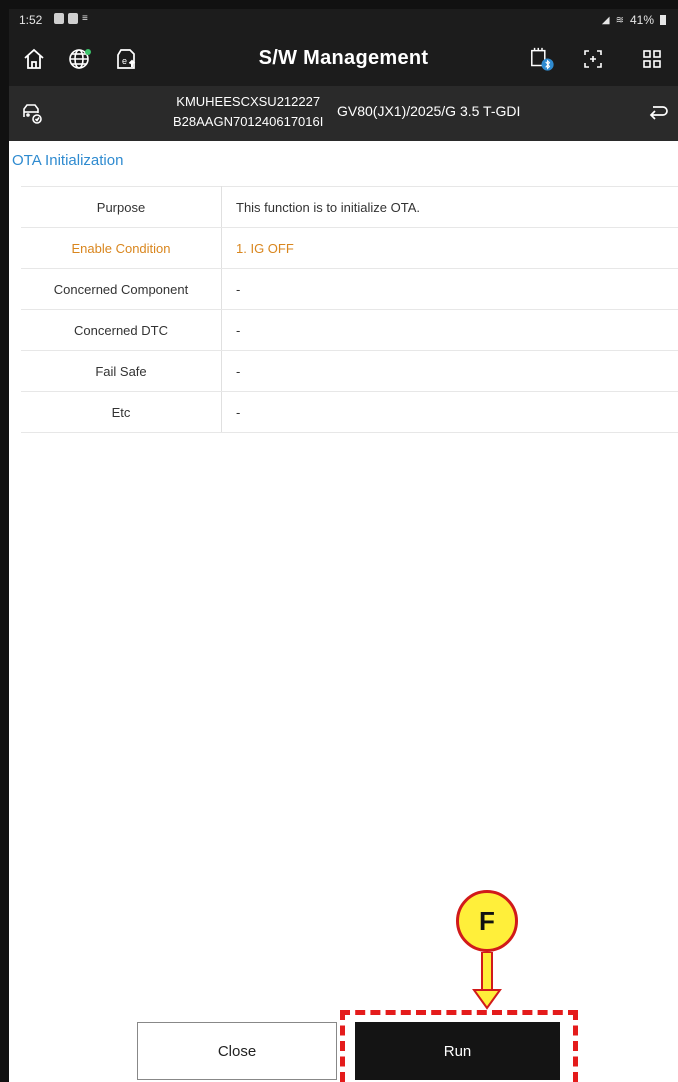 The height and width of the screenshot is (1082, 678). I want to click on table-row: Fail Safe -, so click(349, 371).